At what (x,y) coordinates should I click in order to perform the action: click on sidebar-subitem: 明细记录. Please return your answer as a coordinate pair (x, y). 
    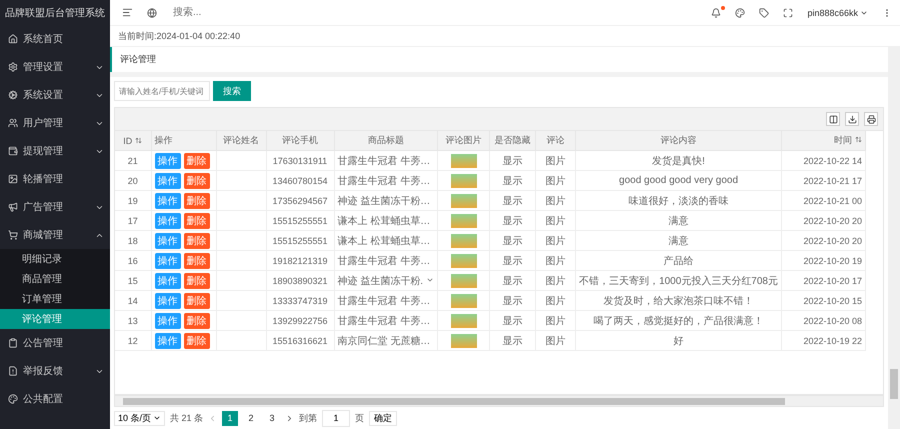
    Looking at the image, I should click on (55, 259).